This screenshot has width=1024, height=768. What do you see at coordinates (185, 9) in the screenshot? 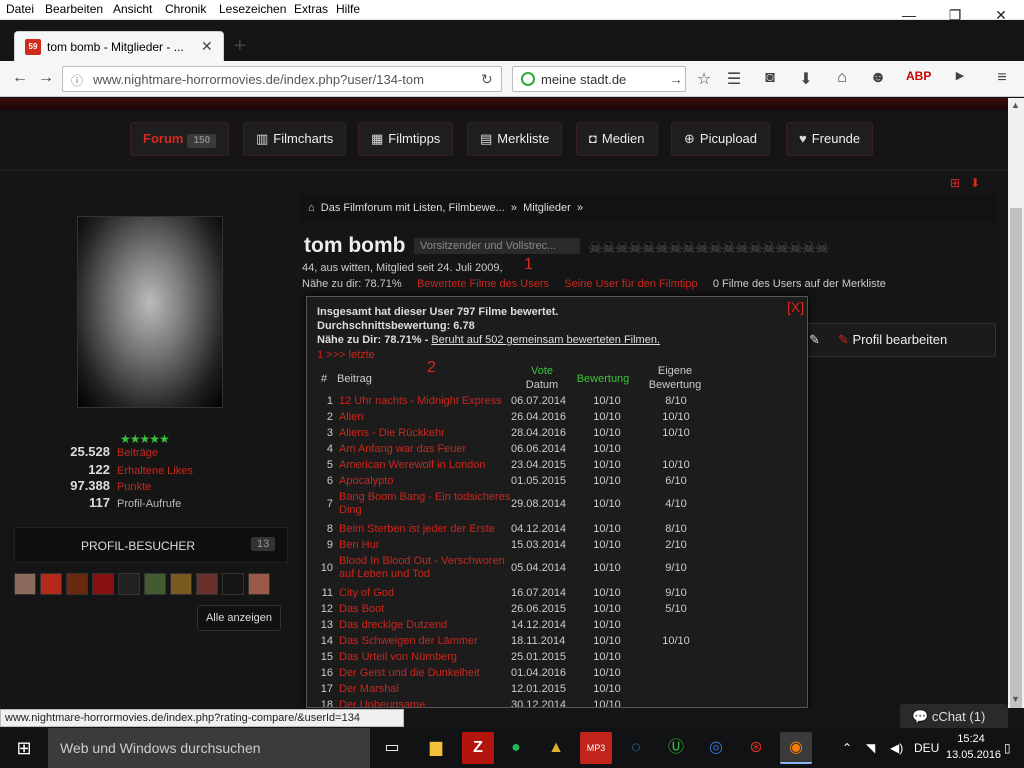
I see `menu-chronik: Chronik` at bounding box center [185, 9].